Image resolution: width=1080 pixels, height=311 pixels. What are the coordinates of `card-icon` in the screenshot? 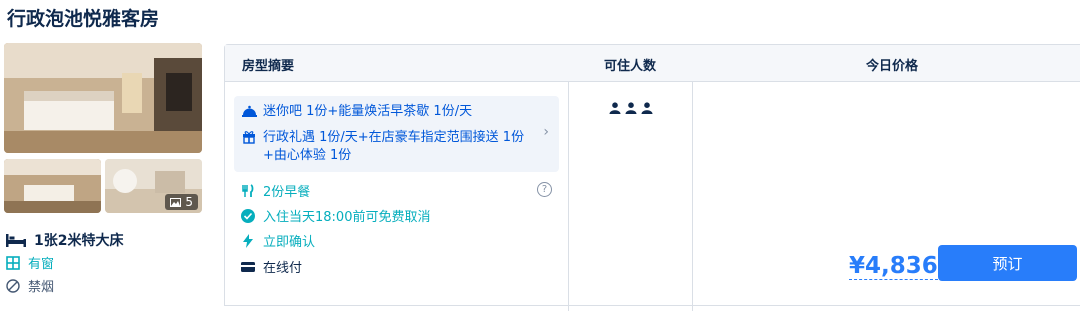 It's located at (248, 266).